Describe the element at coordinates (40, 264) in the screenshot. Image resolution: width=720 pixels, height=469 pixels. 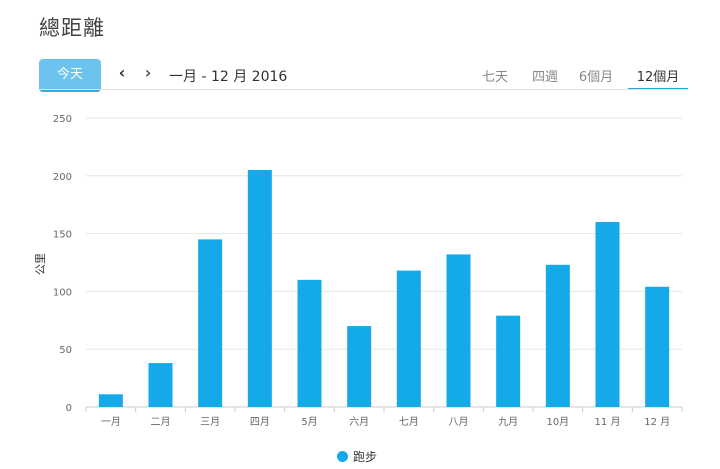
I see `y-axis-label: 公里` at that location.